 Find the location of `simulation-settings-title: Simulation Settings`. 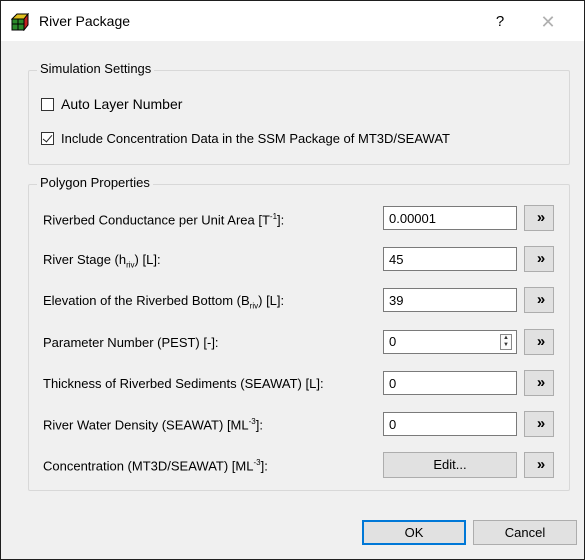

simulation-settings-title: Simulation Settings is located at coordinates (96, 68).